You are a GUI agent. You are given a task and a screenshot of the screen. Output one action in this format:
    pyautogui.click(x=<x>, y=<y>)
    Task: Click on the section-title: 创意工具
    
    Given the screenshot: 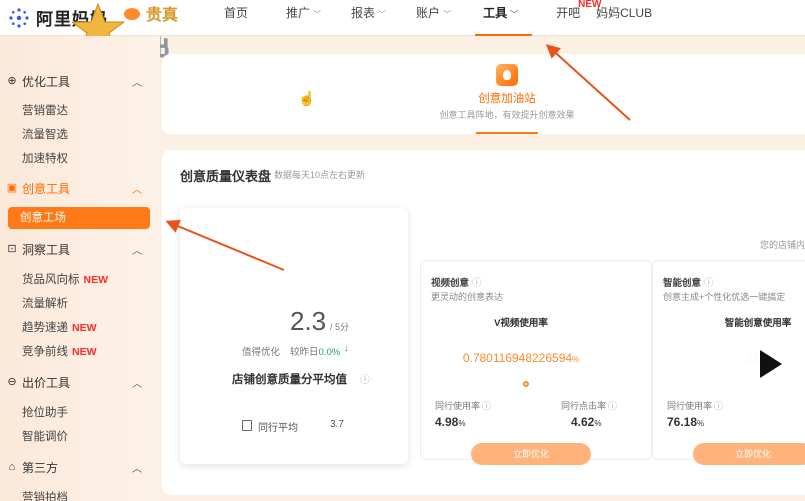 What is the action you would take?
    pyautogui.click(x=46, y=188)
    